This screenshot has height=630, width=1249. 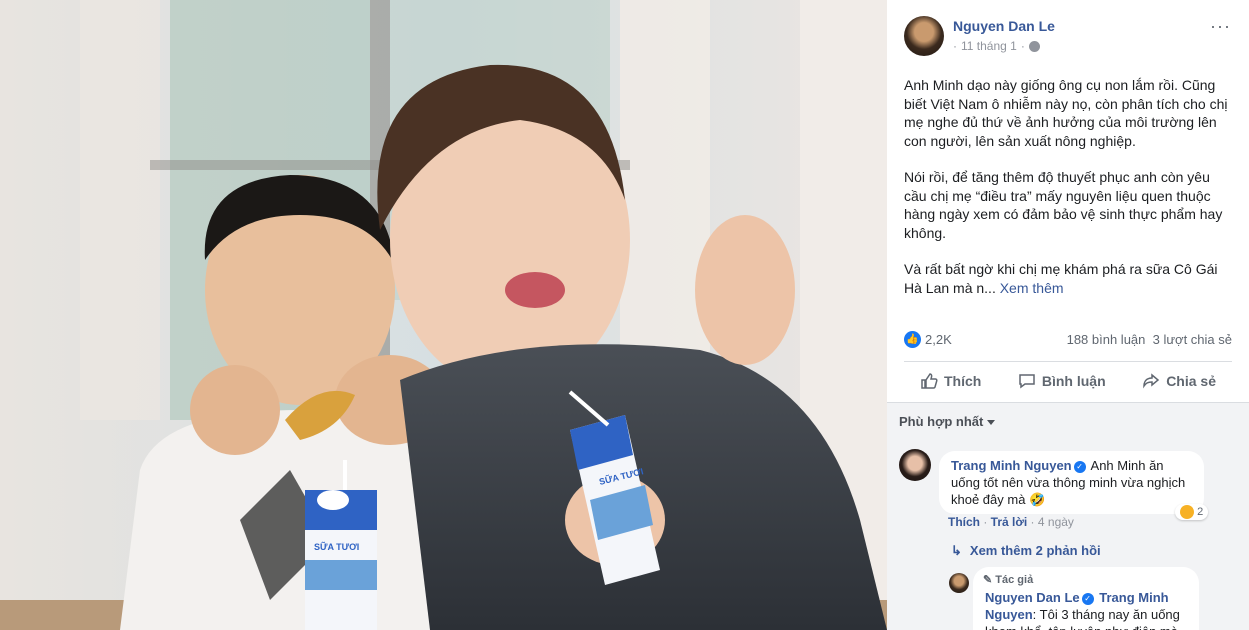 I want to click on post-actions: Thích Bình luận Chia sẻ, so click(x=1068, y=381).